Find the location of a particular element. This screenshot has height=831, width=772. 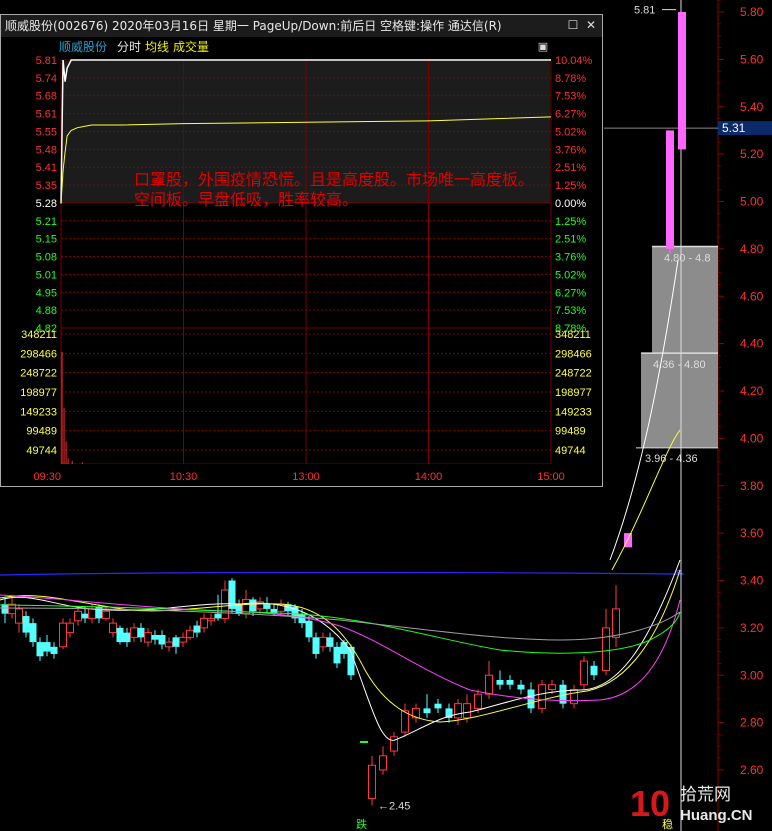

tab-0: 顺威股份 is located at coordinates (83, 47).